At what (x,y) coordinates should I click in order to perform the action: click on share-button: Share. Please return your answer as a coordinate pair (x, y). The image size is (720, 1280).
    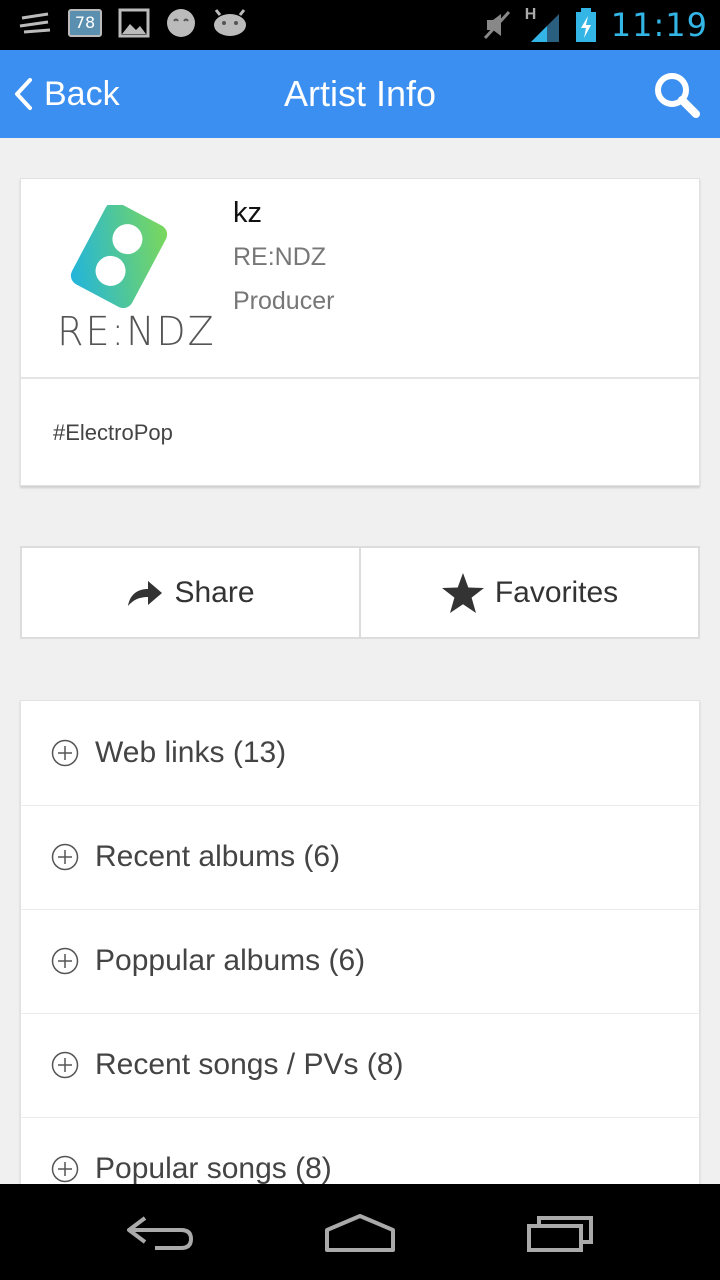
    Looking at the image, I should click on (190, 592).